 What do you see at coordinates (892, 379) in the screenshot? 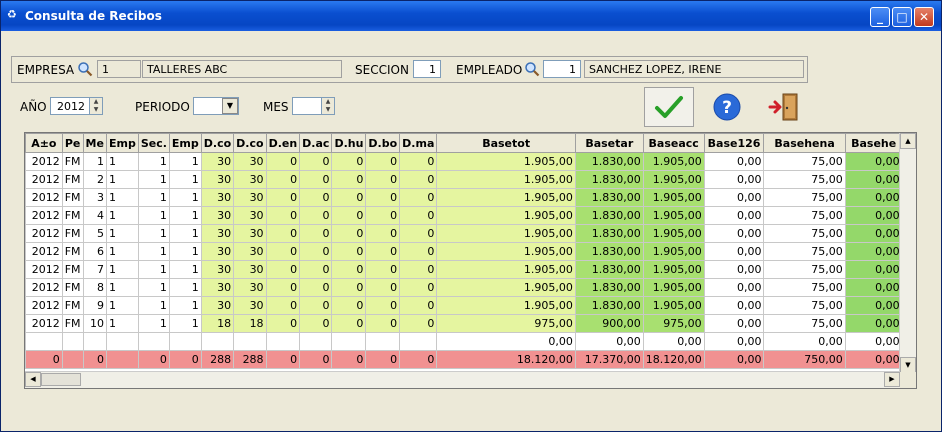
I see `scroll-right-button: ▶` at bounding box center [892, 379].